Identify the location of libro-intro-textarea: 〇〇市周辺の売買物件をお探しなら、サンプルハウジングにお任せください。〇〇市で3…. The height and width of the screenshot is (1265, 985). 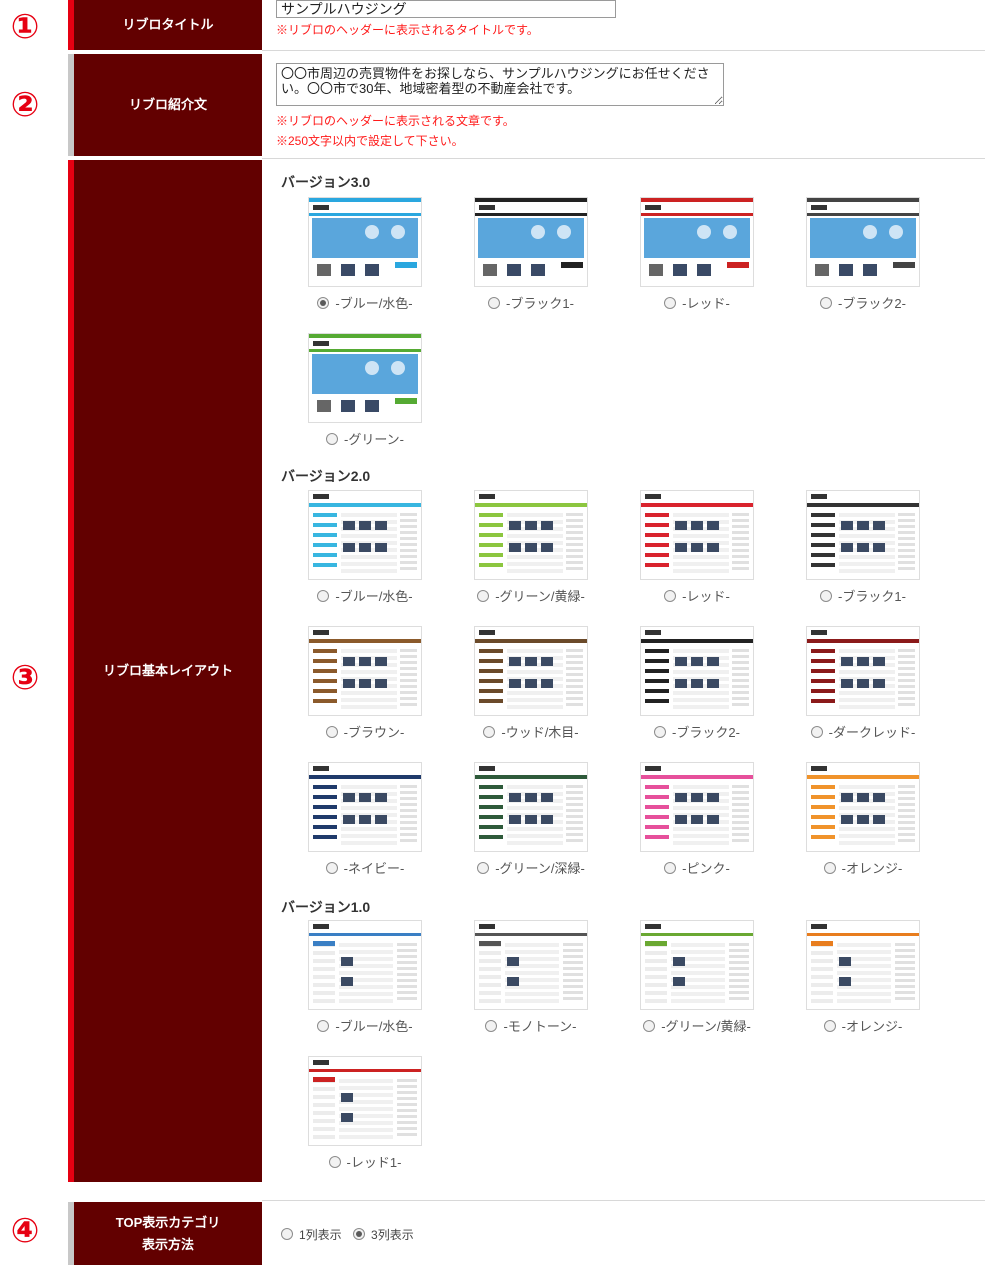
(500, 84).